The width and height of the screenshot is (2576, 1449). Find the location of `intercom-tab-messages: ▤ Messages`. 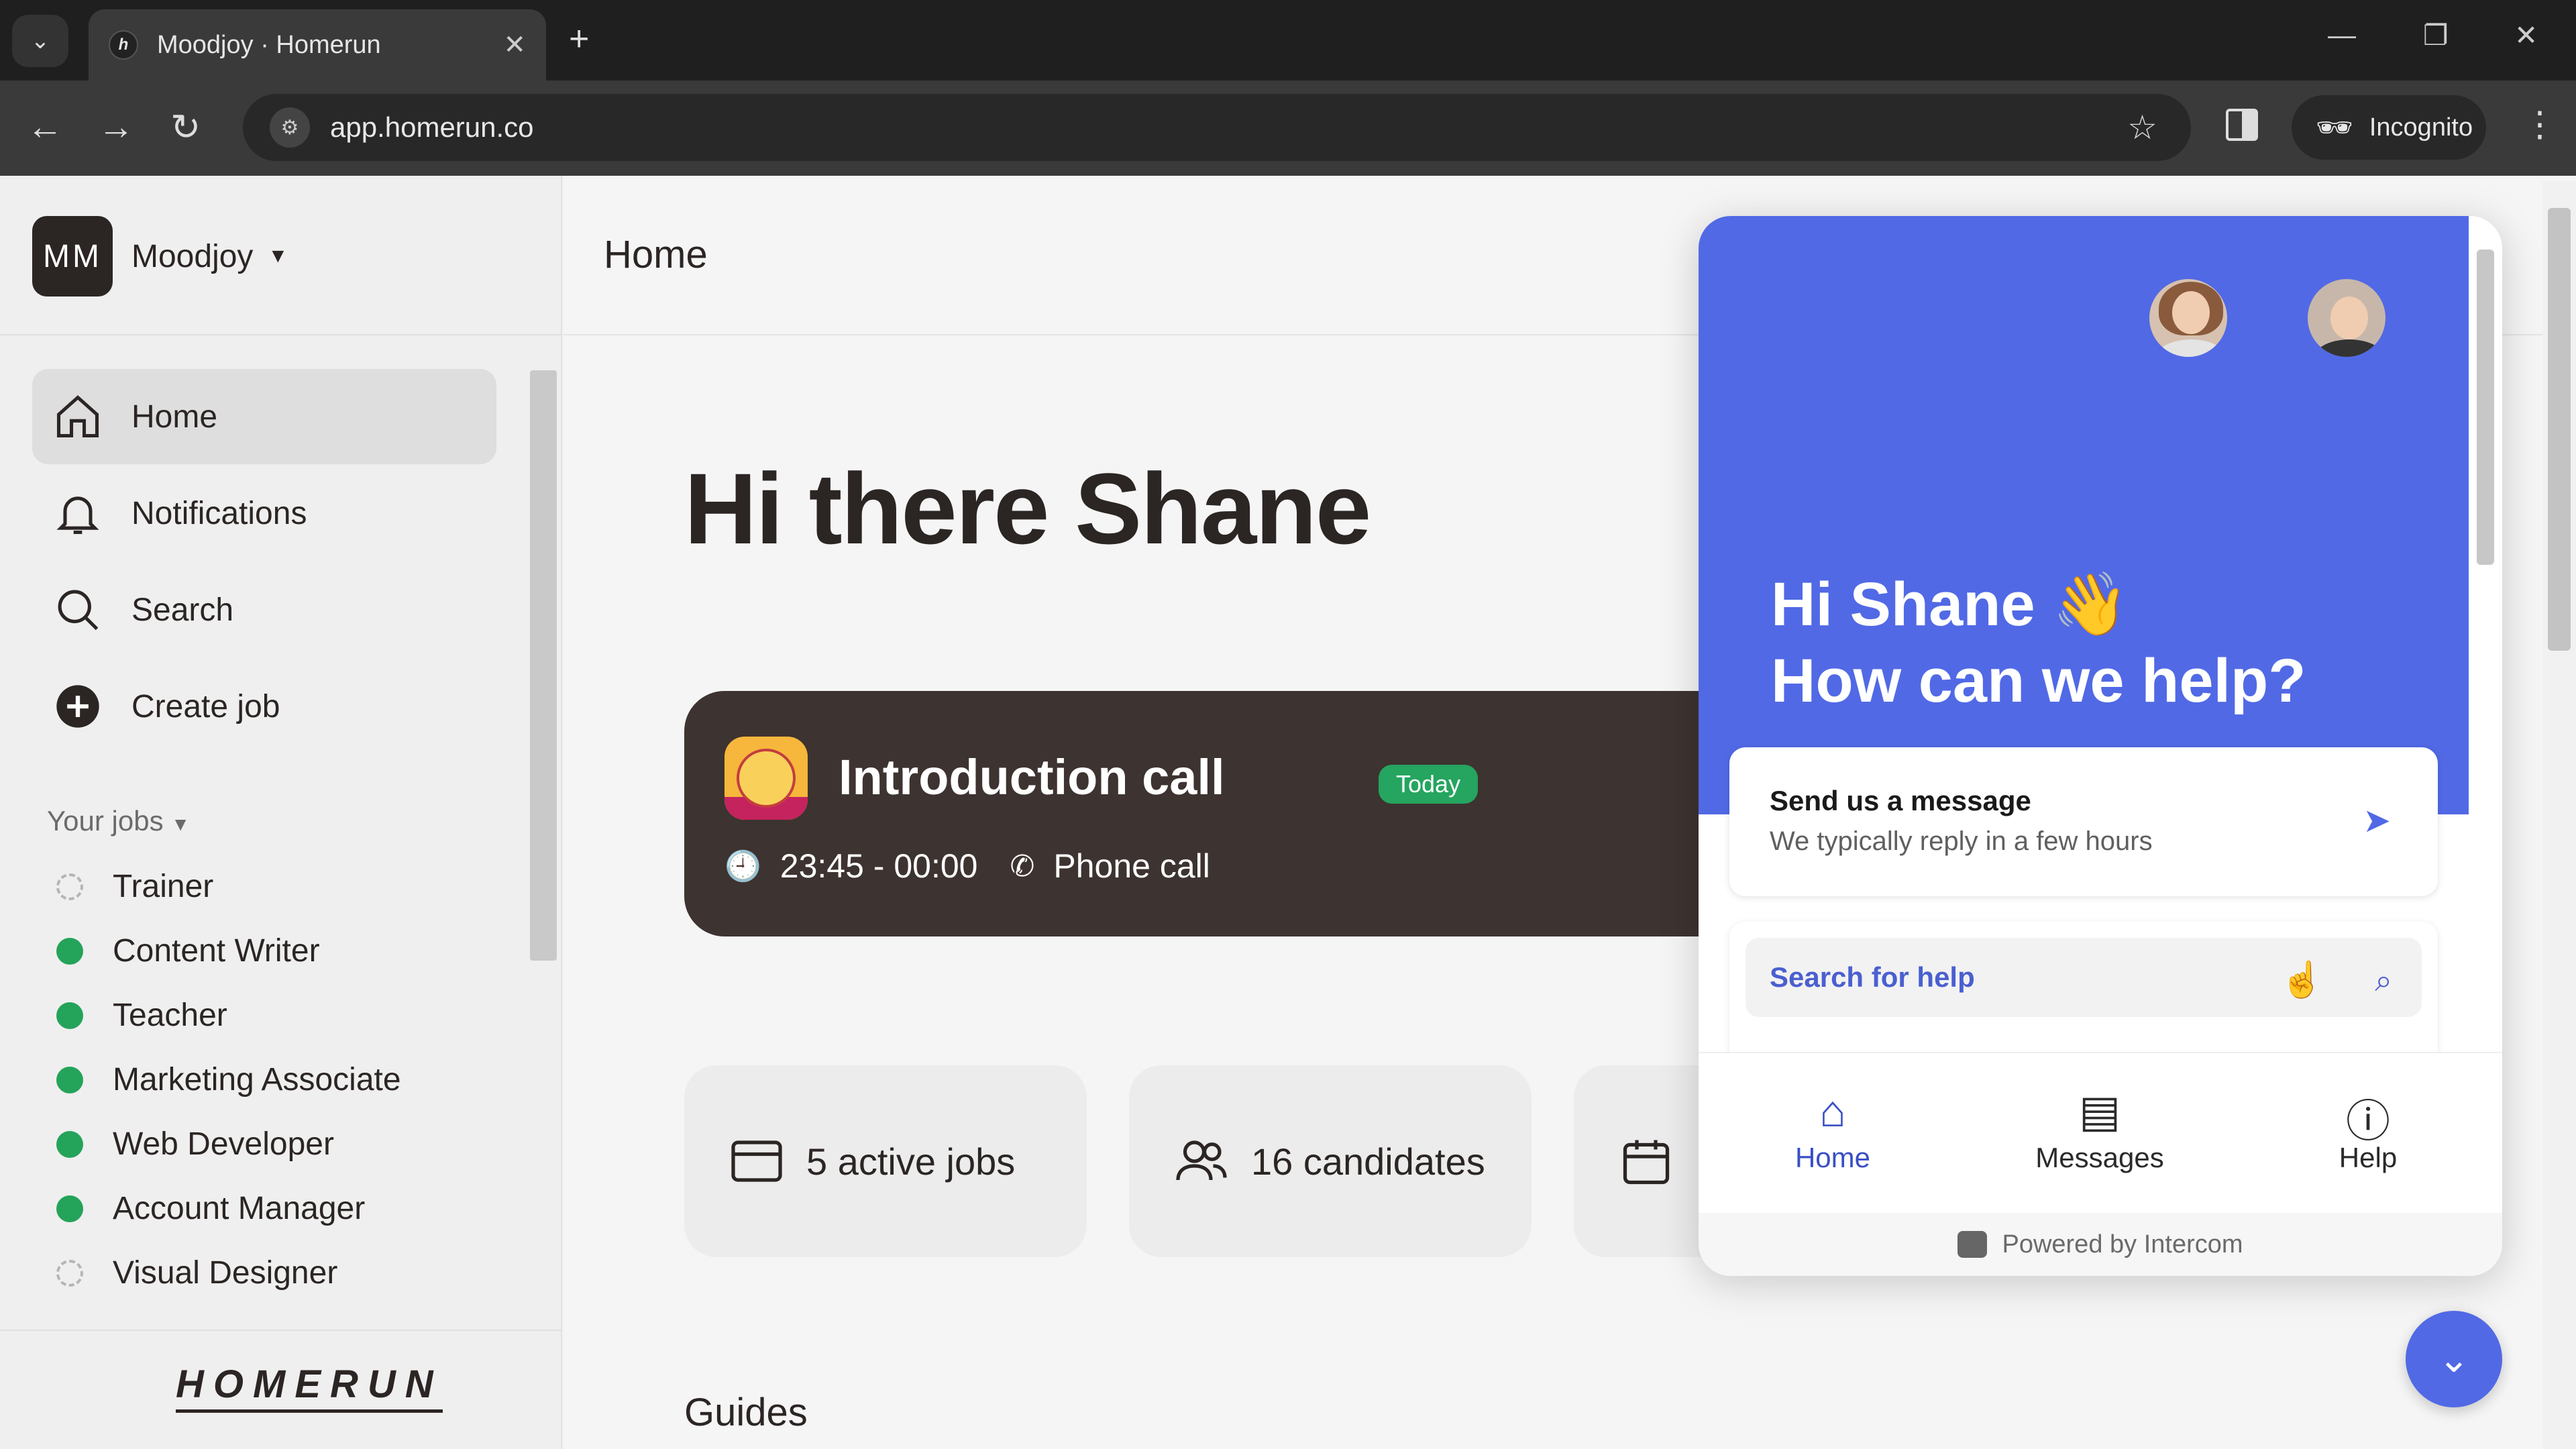

intercom-tab-messages: ▤ Messages is located at coordinates (2099, 1129).